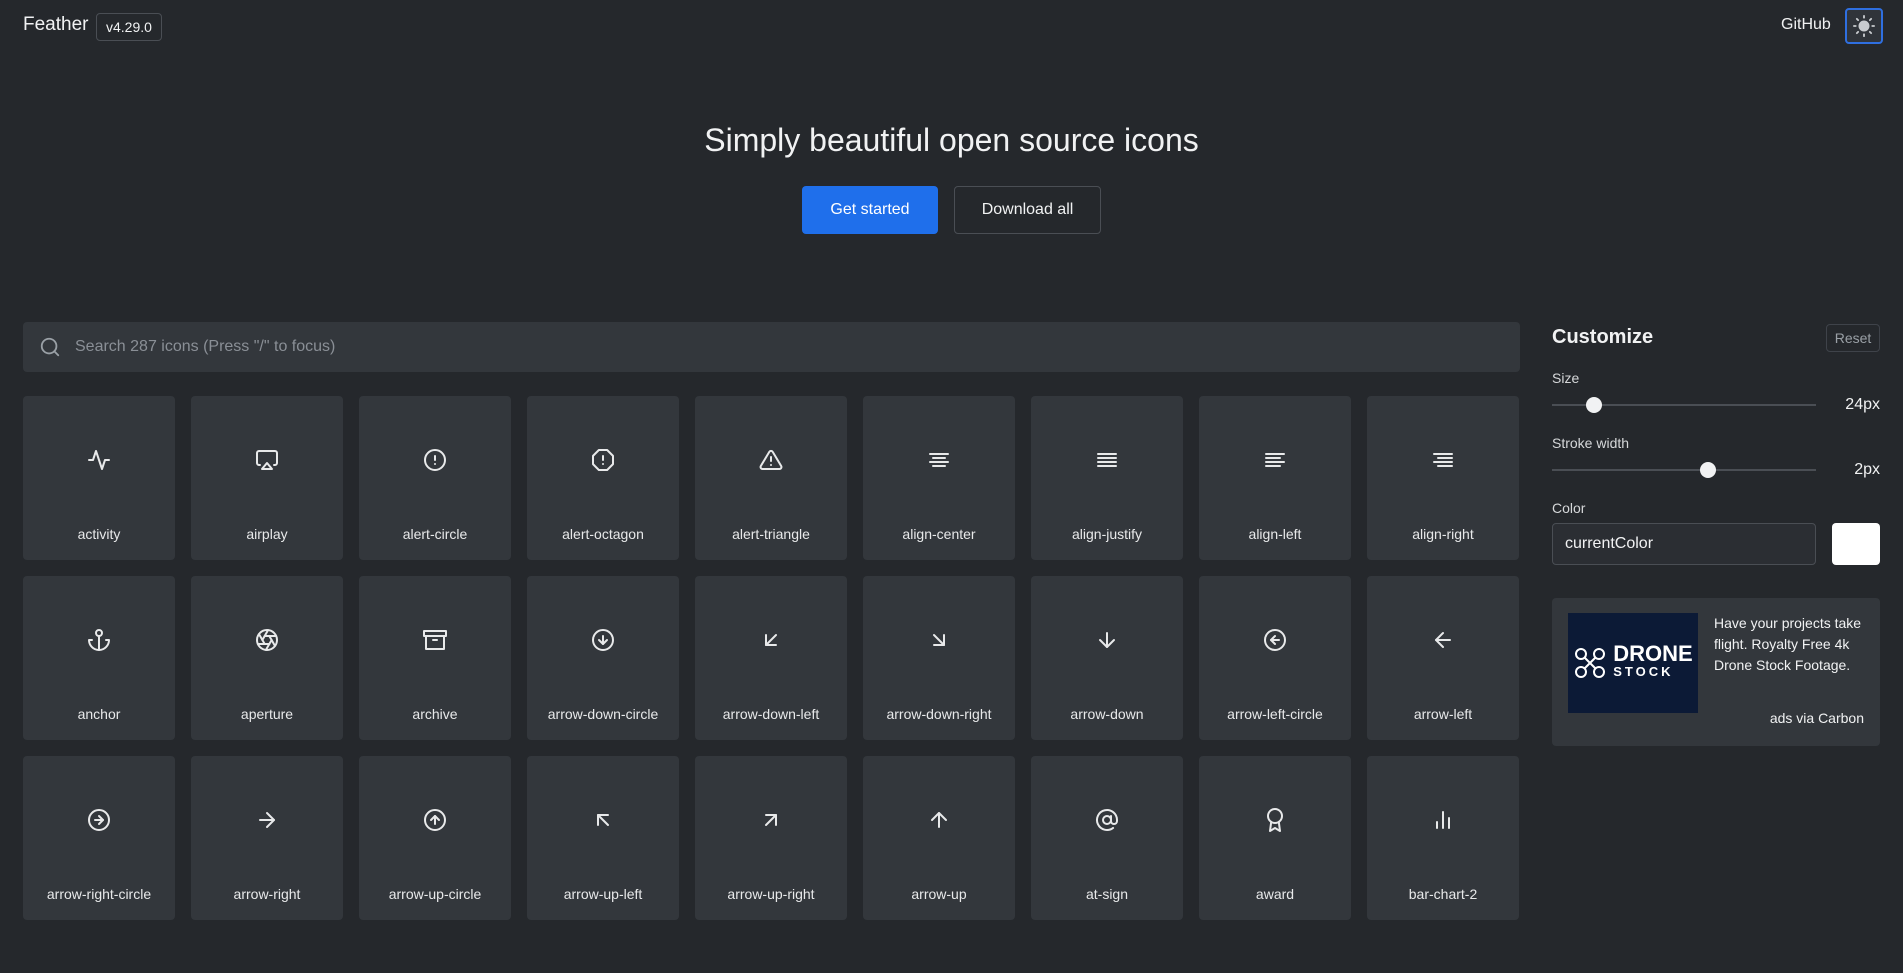  Describe the element at coordinates (267, 534) in the screenshot. I see `icon-tile-label: airplay` at that location.